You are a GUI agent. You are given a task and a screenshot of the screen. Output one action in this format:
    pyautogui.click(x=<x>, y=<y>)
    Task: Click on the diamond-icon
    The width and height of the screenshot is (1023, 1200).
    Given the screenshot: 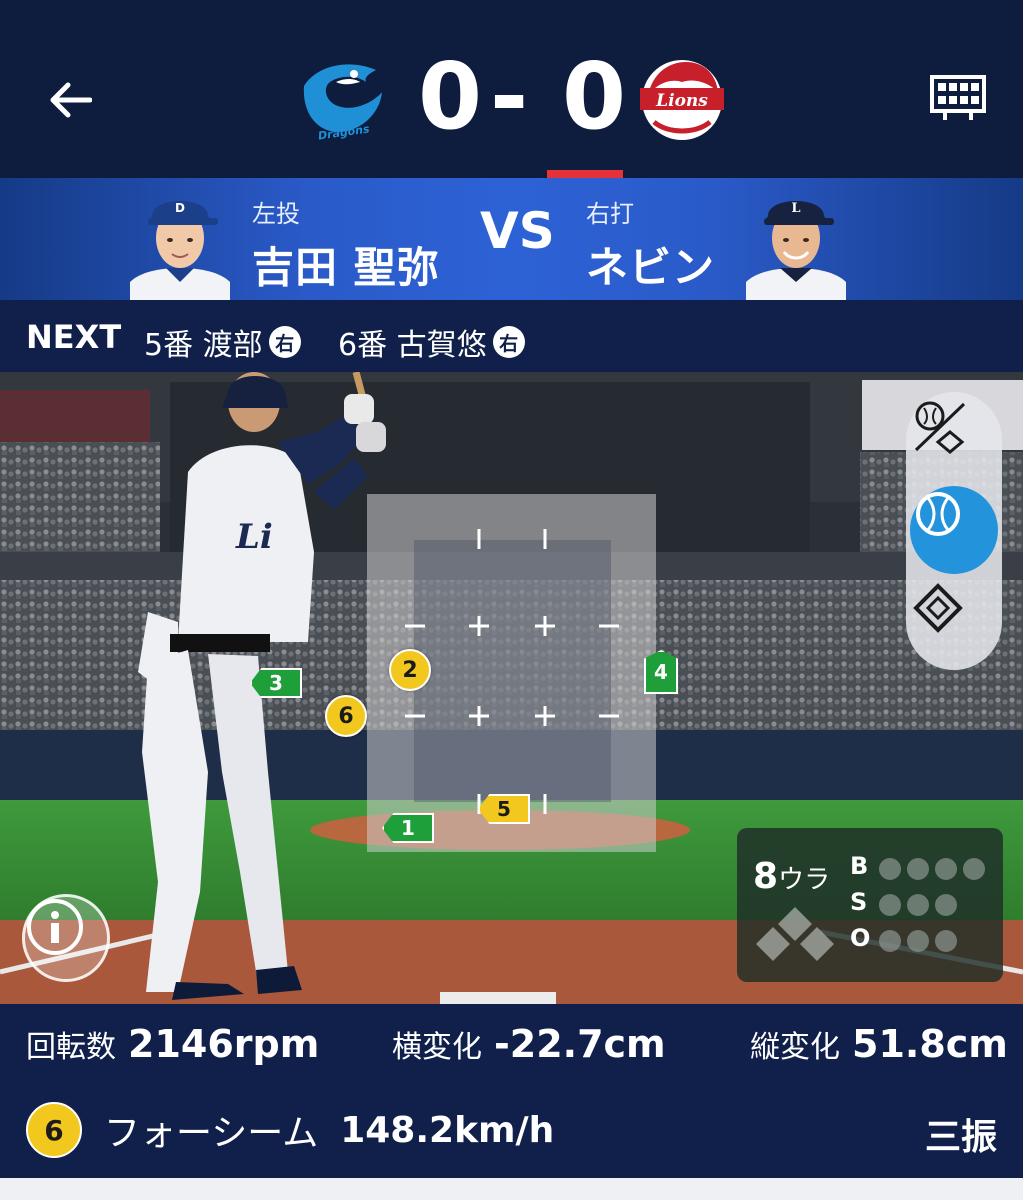 What is the action you would take?
    pyautogui.click(x=938, y=608)
    